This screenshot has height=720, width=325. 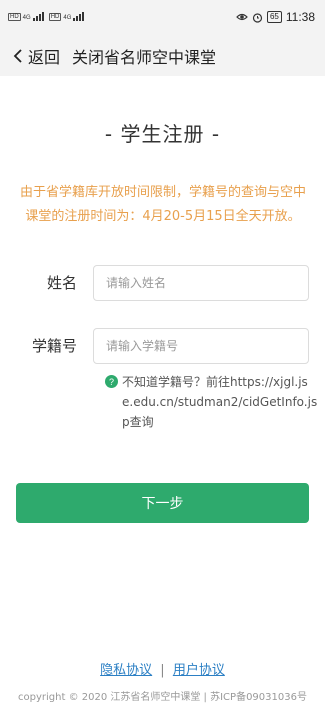 What do you see at coordinates (162, 18) in the screenshot?
I see `status-bar: HD 4G HD 4G 65 11:38` at bounding box center [162, 18].